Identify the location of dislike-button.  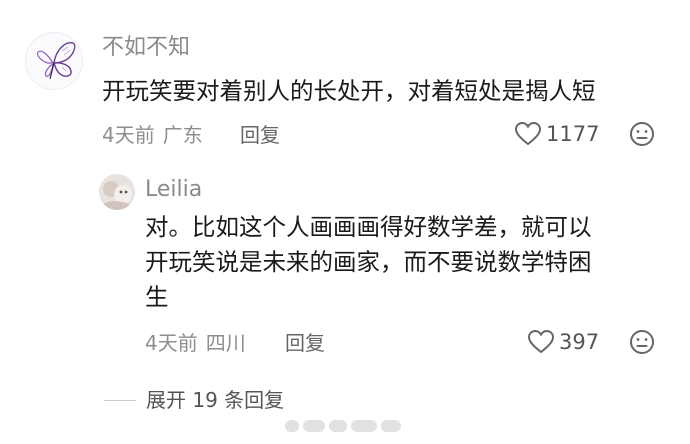
(642, 136).